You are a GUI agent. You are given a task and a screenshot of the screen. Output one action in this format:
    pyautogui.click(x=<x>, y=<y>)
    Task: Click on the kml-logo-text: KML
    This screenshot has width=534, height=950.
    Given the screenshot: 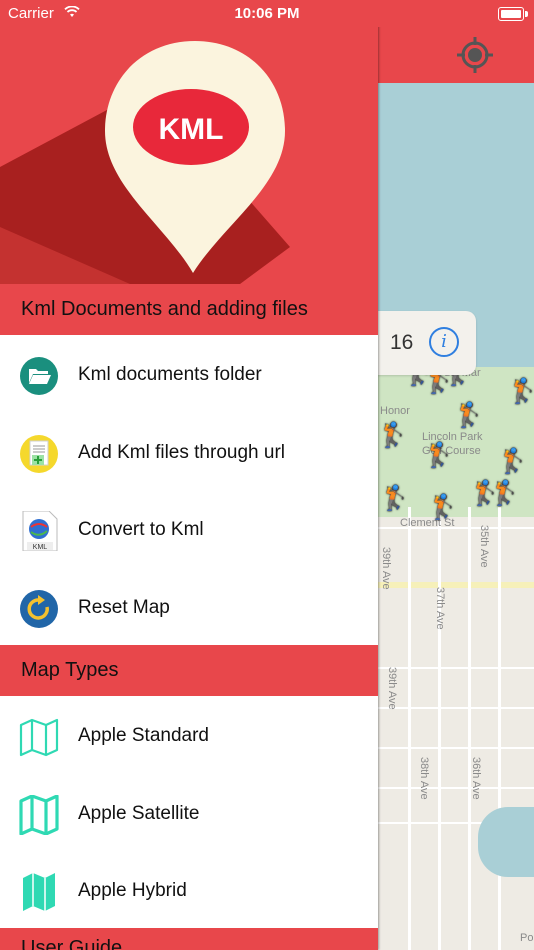 What is the action you would take?
    pyautogui.click(x=191, y=129)
    